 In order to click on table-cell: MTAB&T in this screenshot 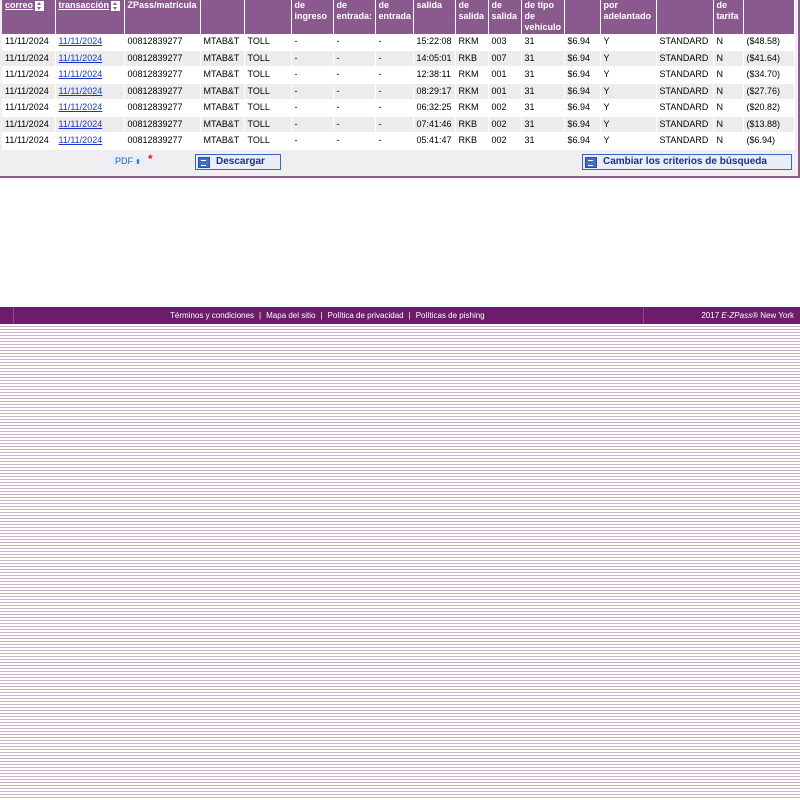, I will do `click(222, 58)`.